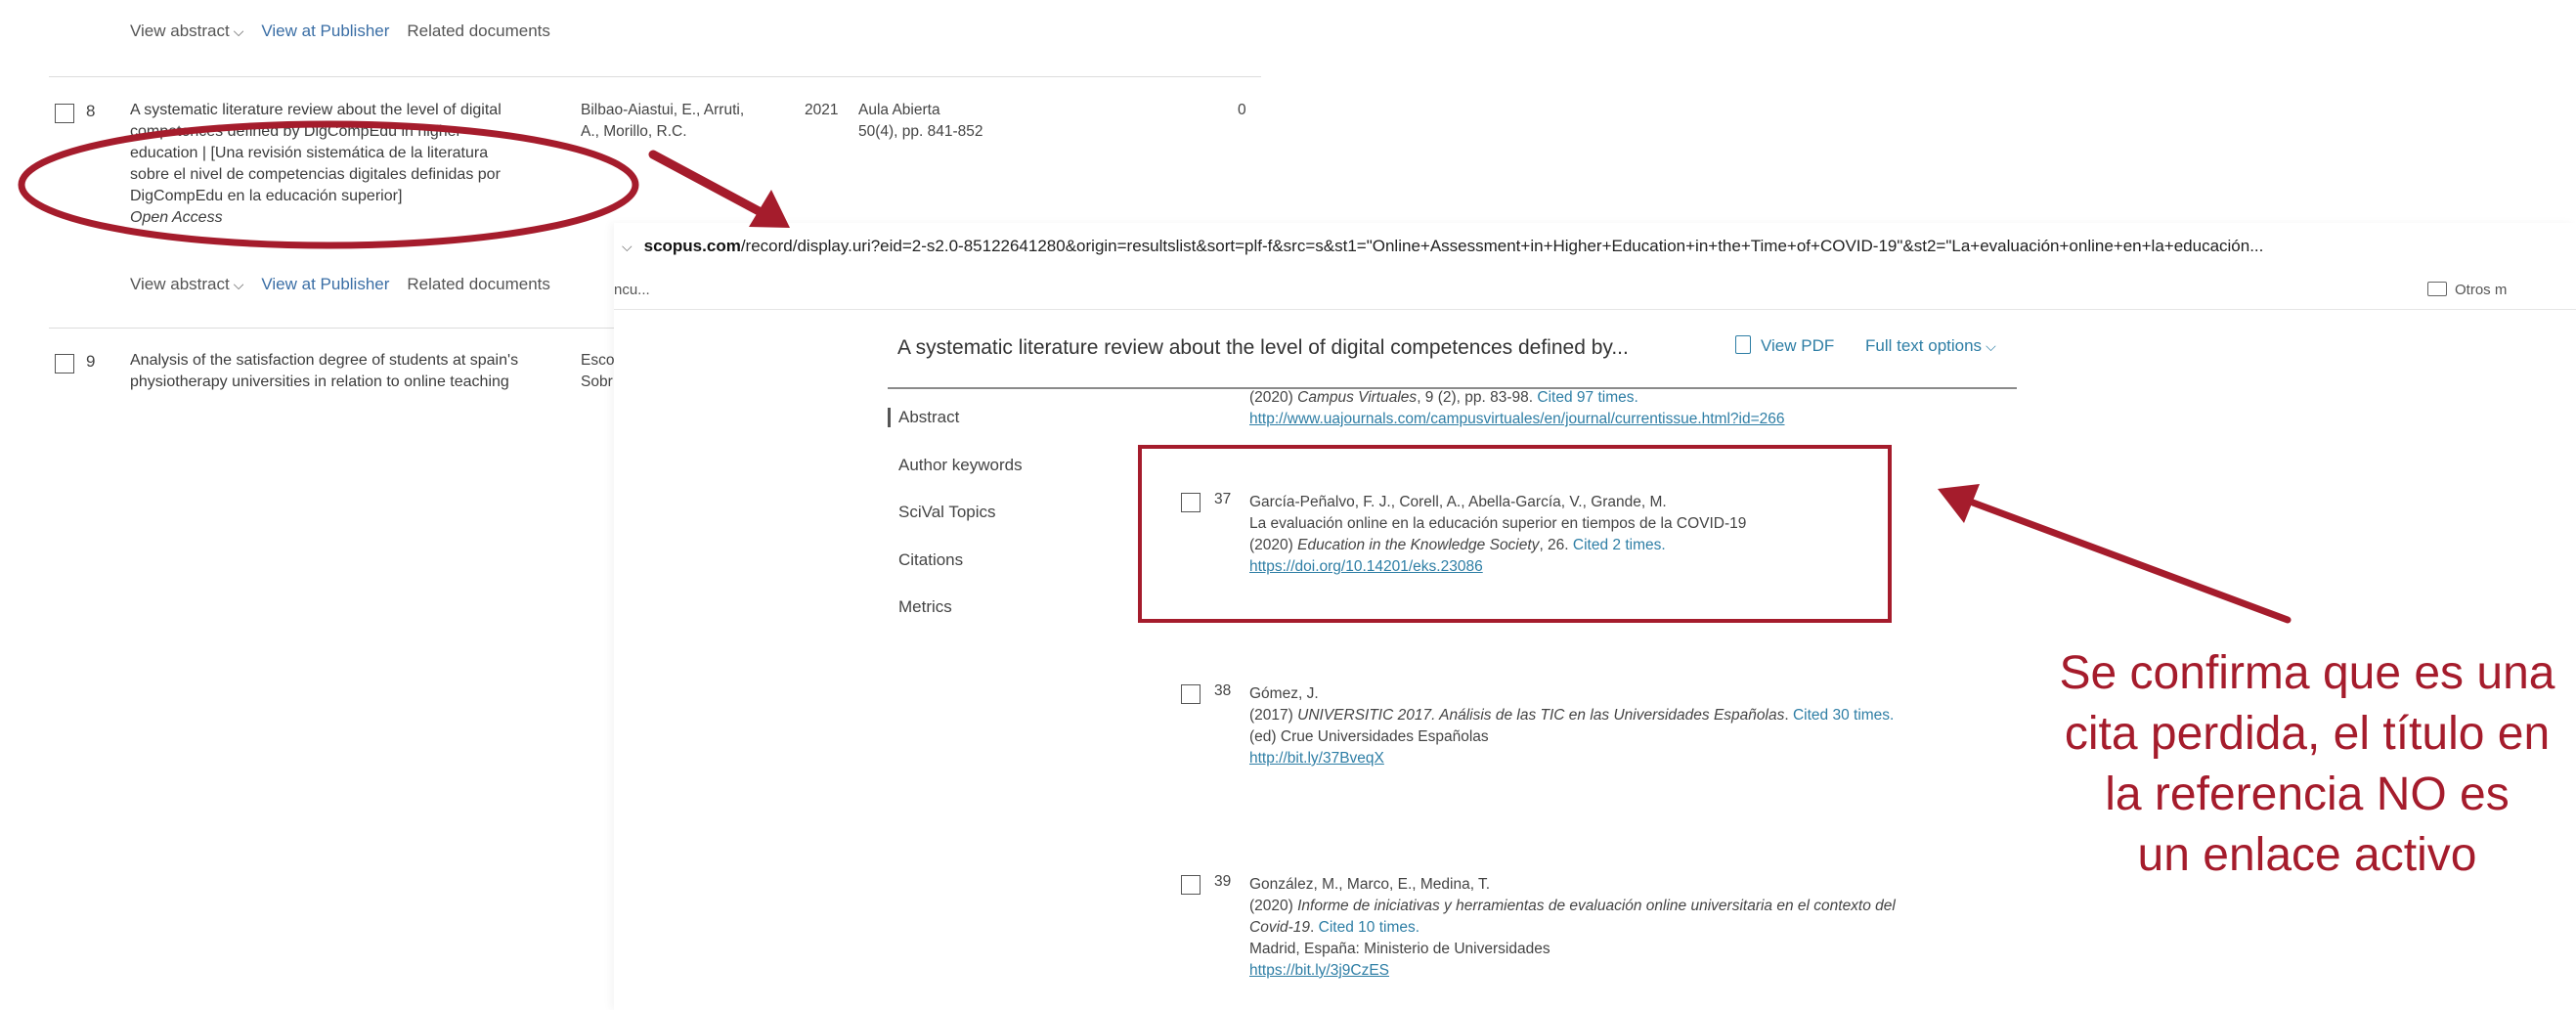 The image size is (2576, 1010). What do you see at coordinates (1515, 534) in the screenshot?
I see `highlight-box` at bounding box center [1515, 534].